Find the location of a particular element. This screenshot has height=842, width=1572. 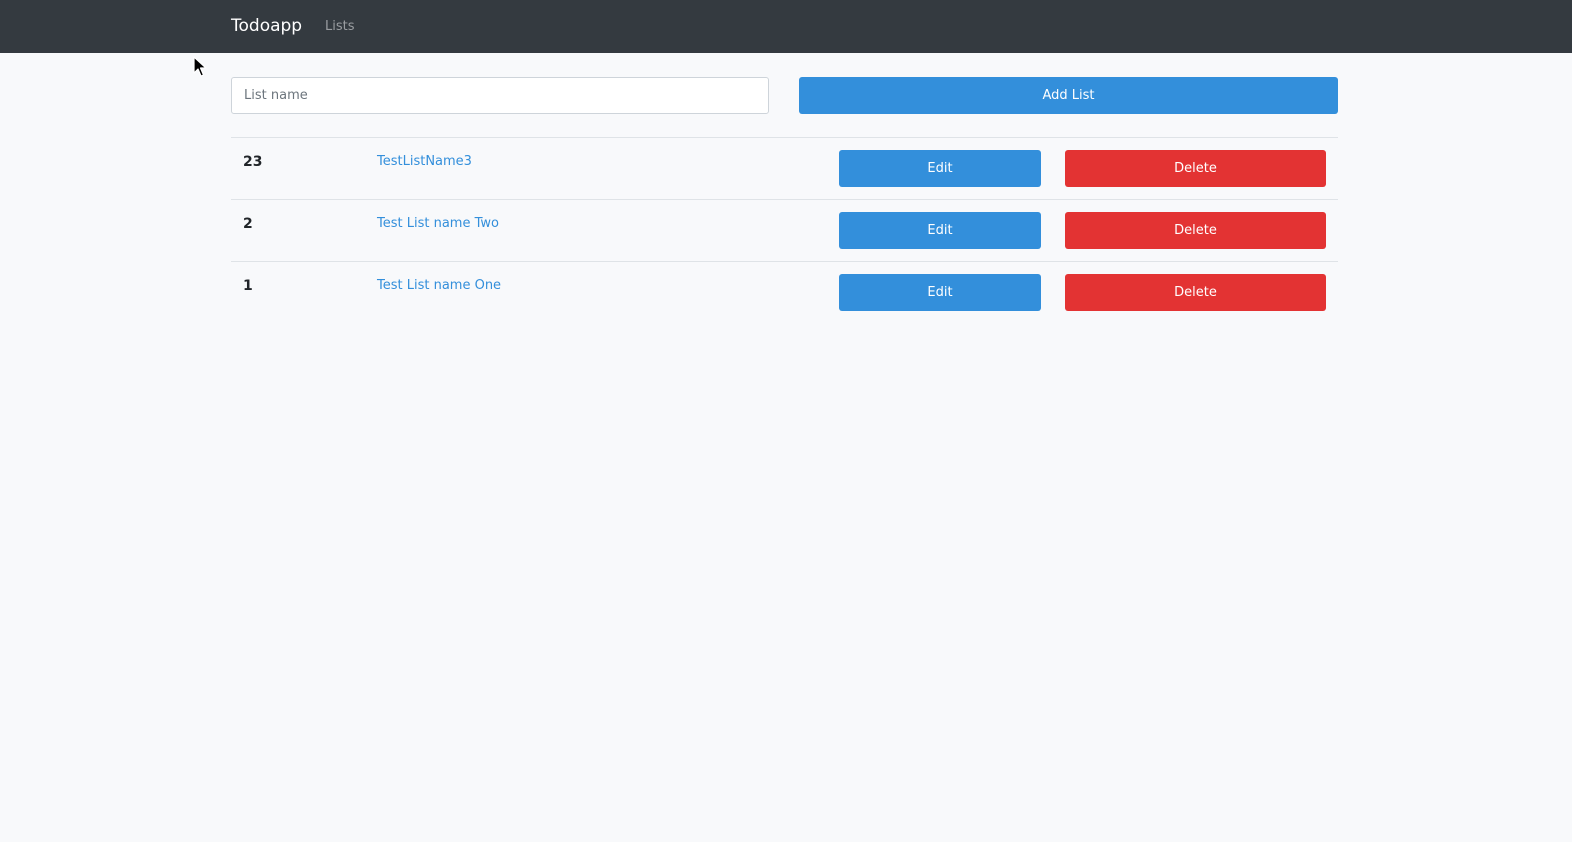

list-id: 23 is located at coordinates (253, 162).